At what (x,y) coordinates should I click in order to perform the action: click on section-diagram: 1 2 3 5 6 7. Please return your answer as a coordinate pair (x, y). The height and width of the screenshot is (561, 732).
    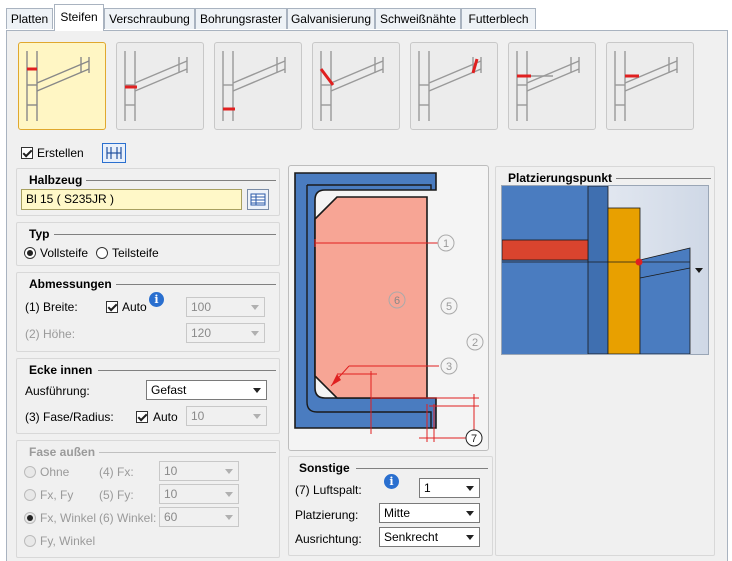
    Looking at the image, I should click on (388, 308).